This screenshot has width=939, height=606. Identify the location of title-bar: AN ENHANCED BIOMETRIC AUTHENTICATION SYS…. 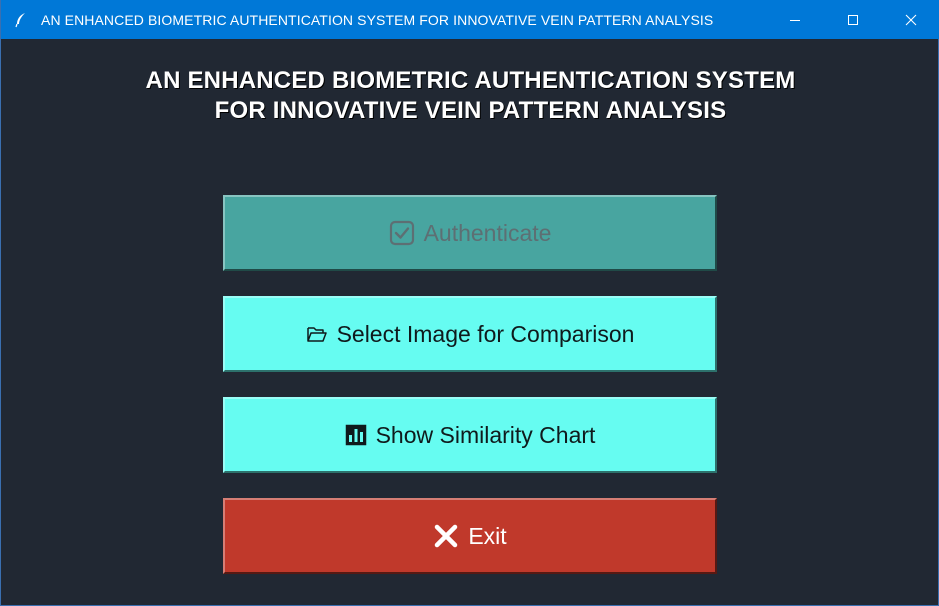
(470, 19).